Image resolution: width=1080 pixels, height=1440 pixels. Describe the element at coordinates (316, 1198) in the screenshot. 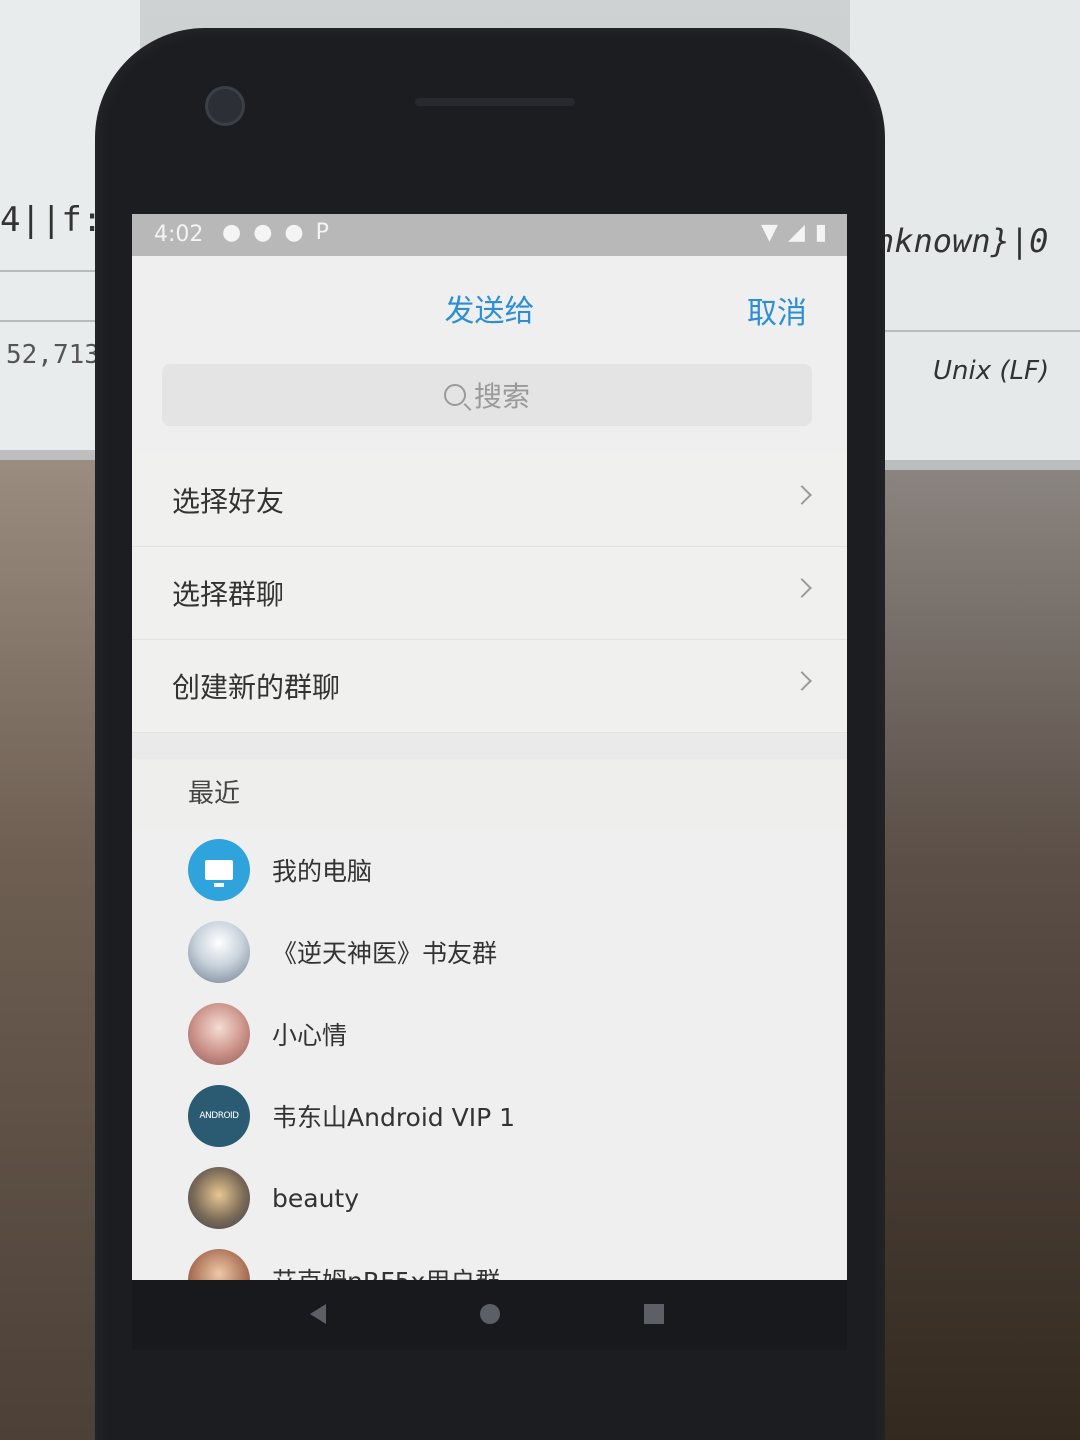

I see `contact-name: beauty` at that location.